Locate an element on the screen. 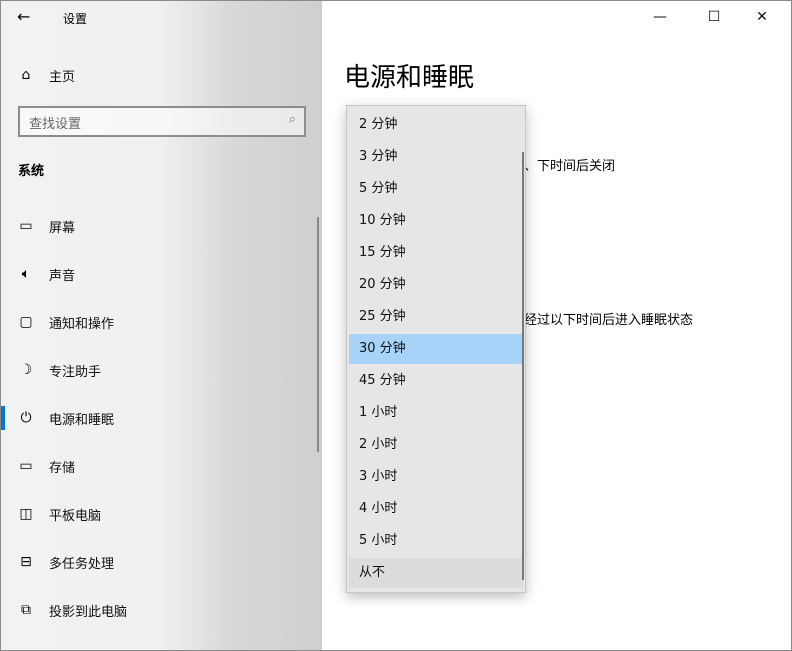 The width and height of the screenshot is (792, 651). search-icon: ⌕ is located at coordinates (292, 119).